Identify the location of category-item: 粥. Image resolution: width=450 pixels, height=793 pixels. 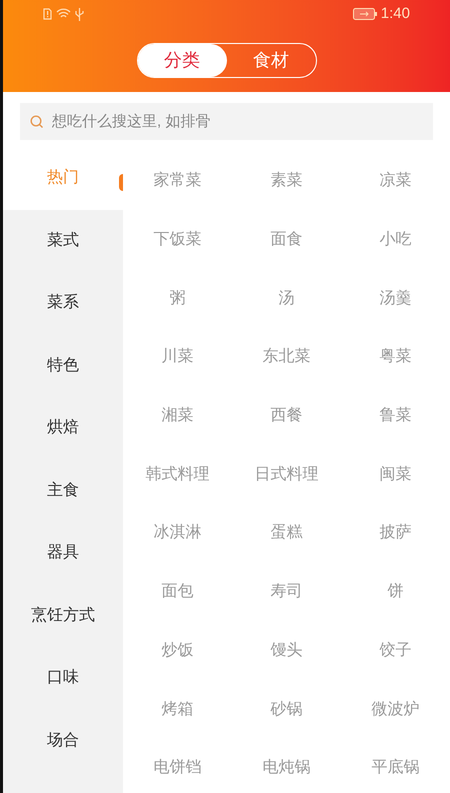
(178, 298).